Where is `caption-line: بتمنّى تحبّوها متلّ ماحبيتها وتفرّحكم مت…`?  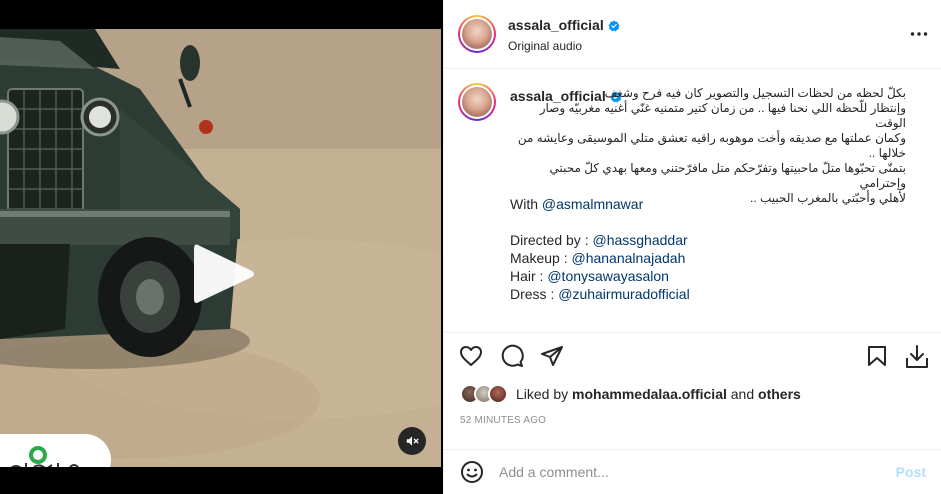
caption-line: بتمنّى تحبّوها متلّ ماحبيتها وتفرّحكم مت… is located at coordinates (727, 175).